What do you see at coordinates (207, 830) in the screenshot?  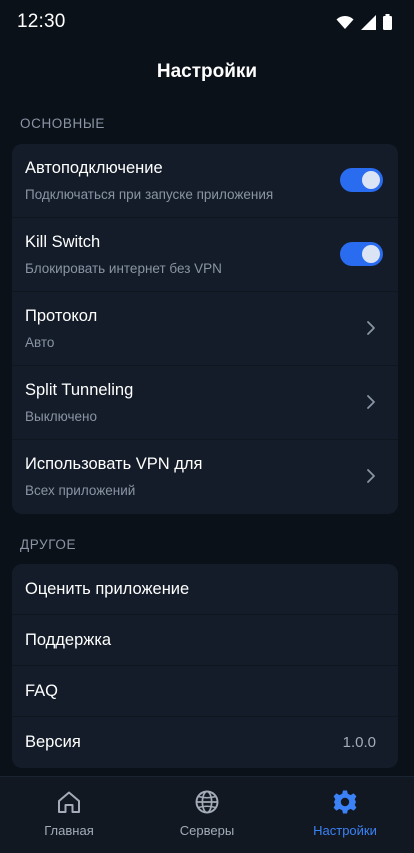 I see `nav-label: Серверы` at bounding box center [207, 830].